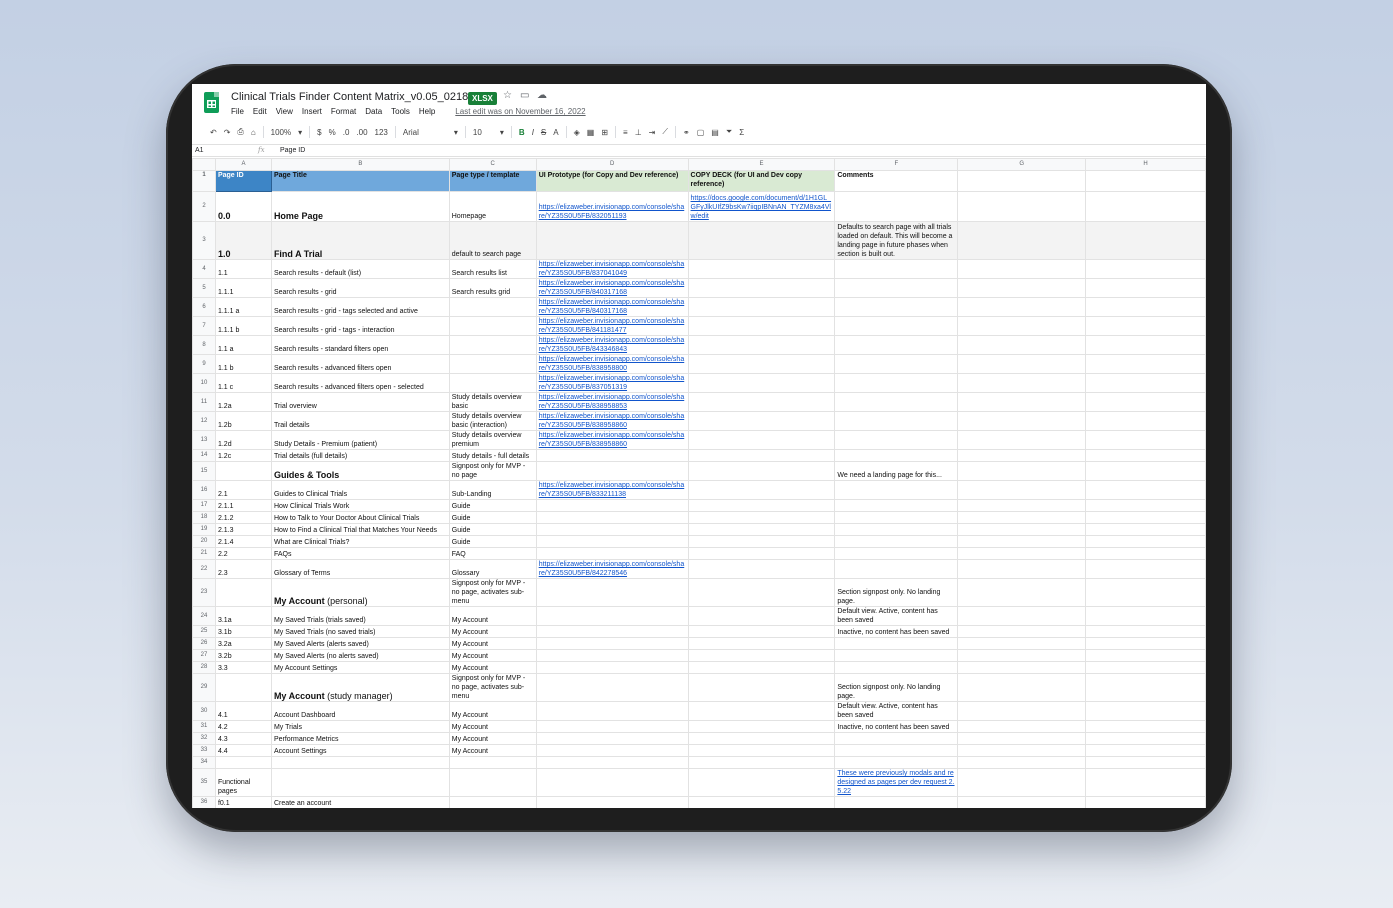  What do you see at coordinates (243, 402) in the screenshot?
I see `cell-page-id: 1.2a` at bounding box center [243, 402].